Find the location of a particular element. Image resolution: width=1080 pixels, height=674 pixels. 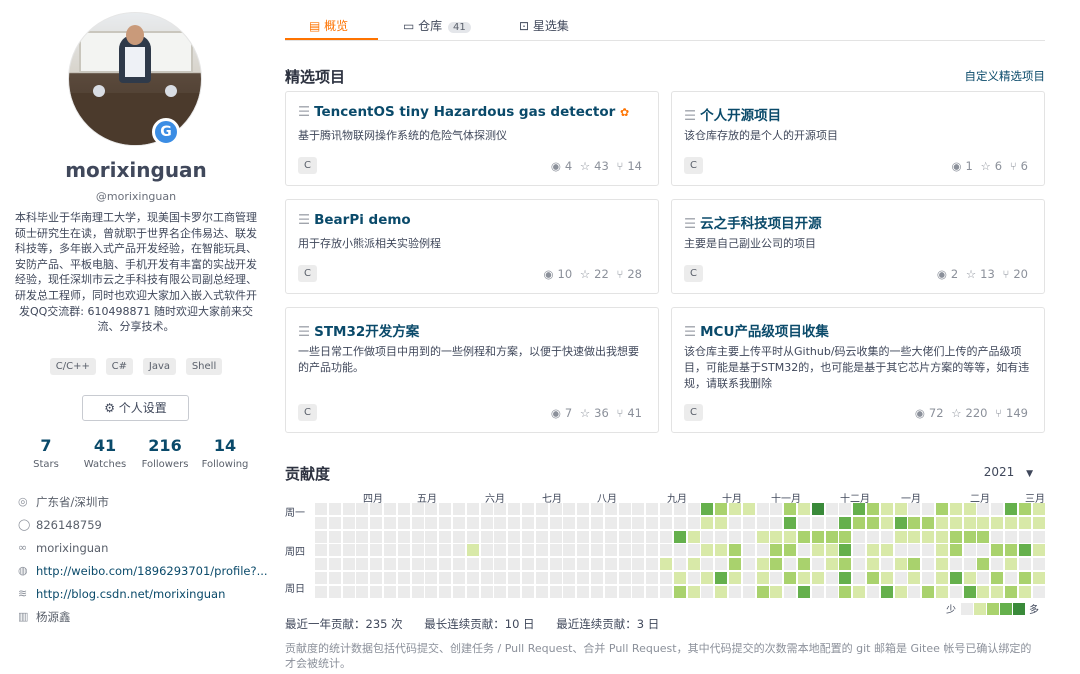

card-title: ☰ MCU产品级项目收集 is located at coordinates (756, 330).